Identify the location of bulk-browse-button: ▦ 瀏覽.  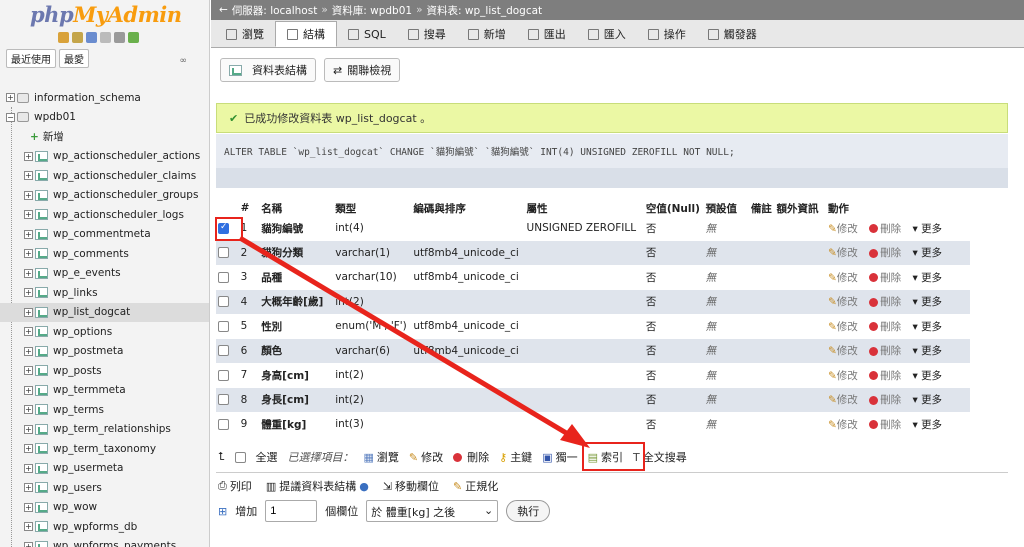
(381, 457).